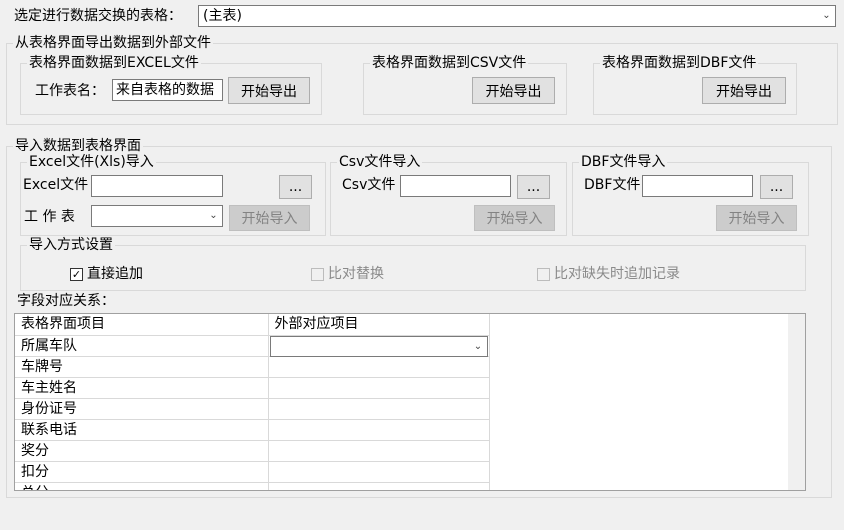 This screenshot has width=844, height=530. I want to click on compare-append-missing-label: 比对缺失时追加记录, so click(617, 274).